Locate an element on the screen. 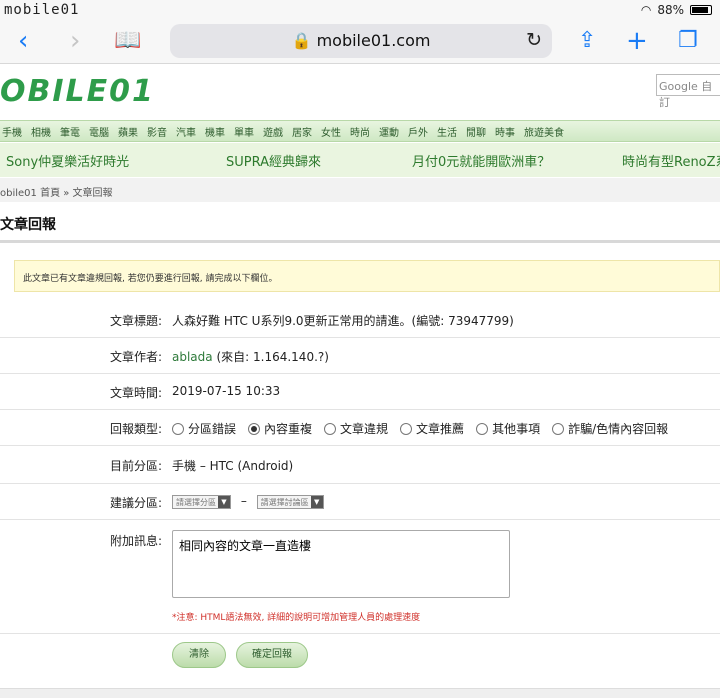 The width and height of the screenshot is (720, 698). share-icon: ⇪ is located at coordinates (587, 41).